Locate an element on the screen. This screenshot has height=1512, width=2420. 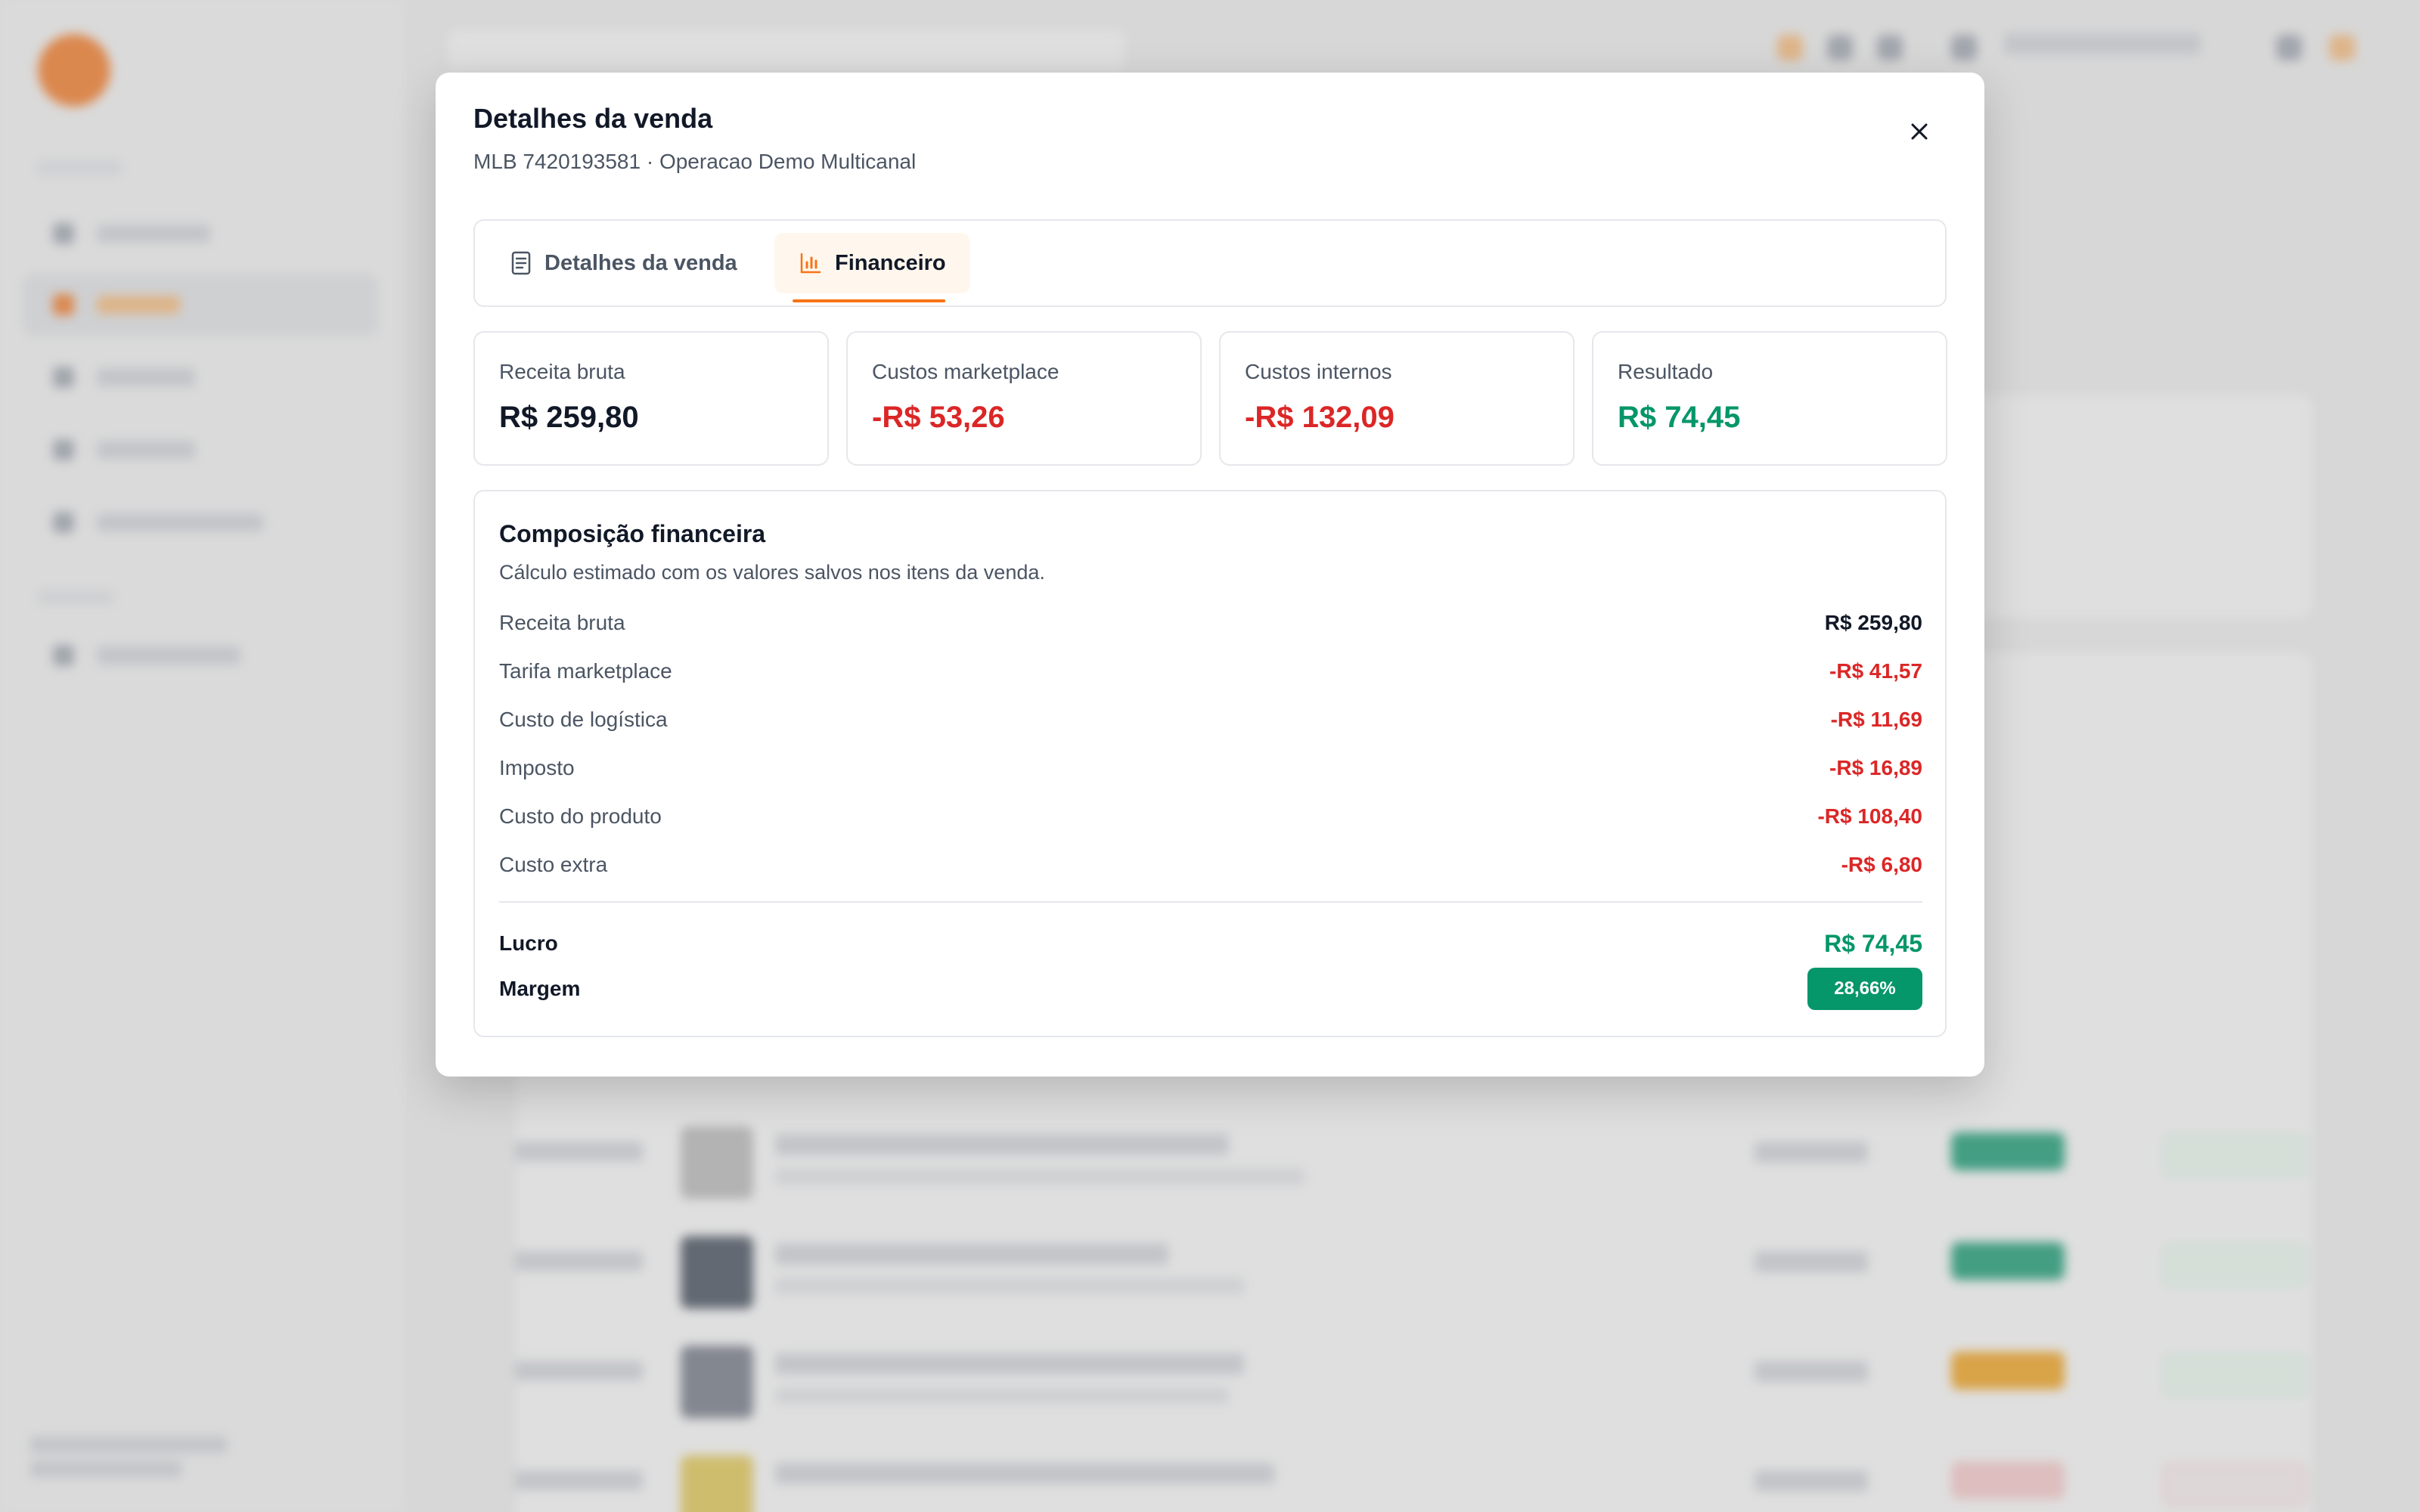
kpi-value: -R$ 53,26 is located at coordinates (938, 417).